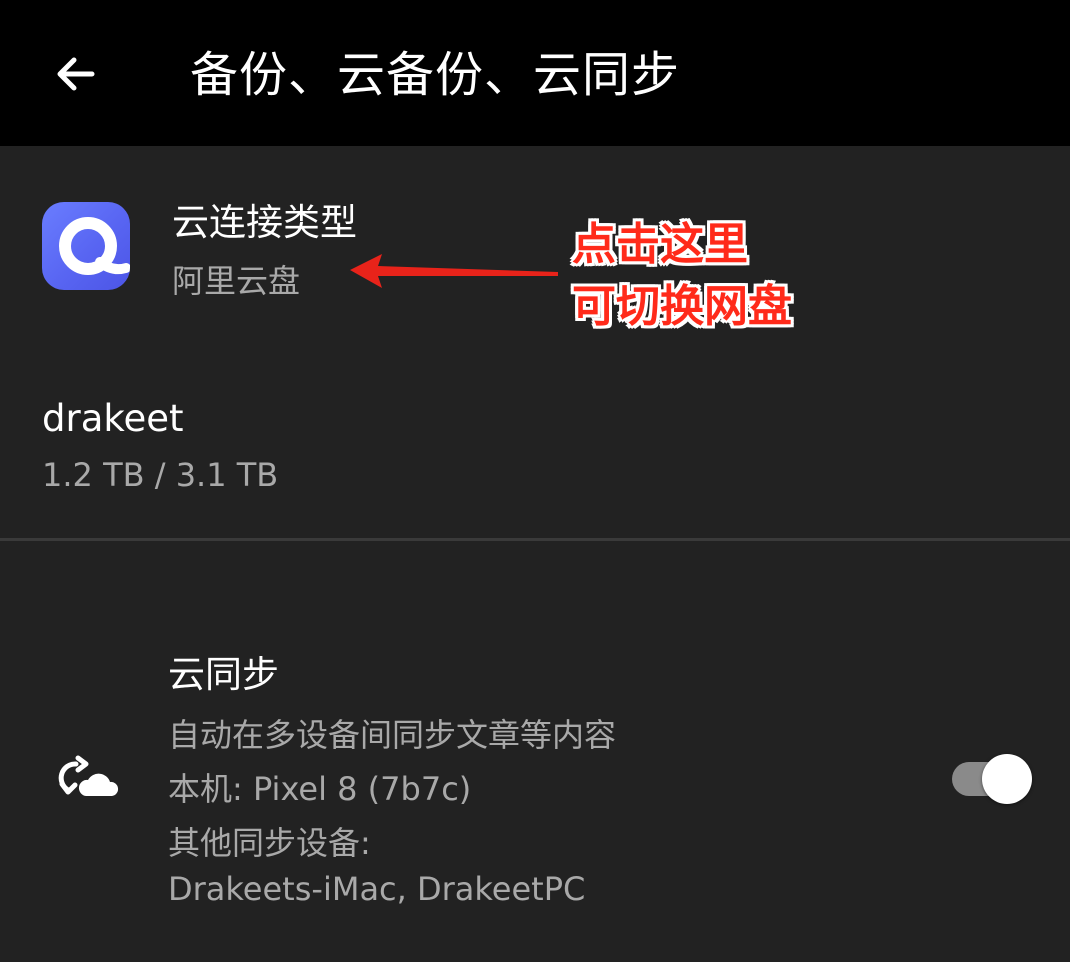  I want to click on this-device-label: 本机: Pixel 8 (7b7c), so click(320, 789).